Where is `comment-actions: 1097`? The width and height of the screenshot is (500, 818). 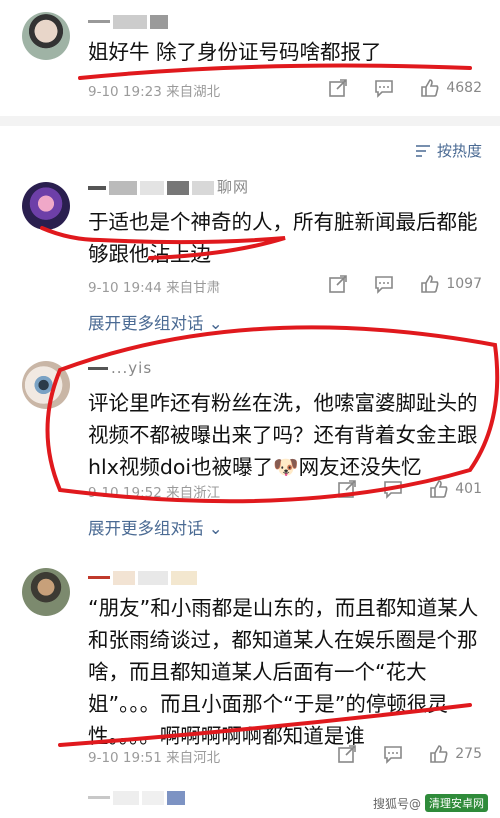 comment-actions: 1097 is located at coordinates (392, 284).